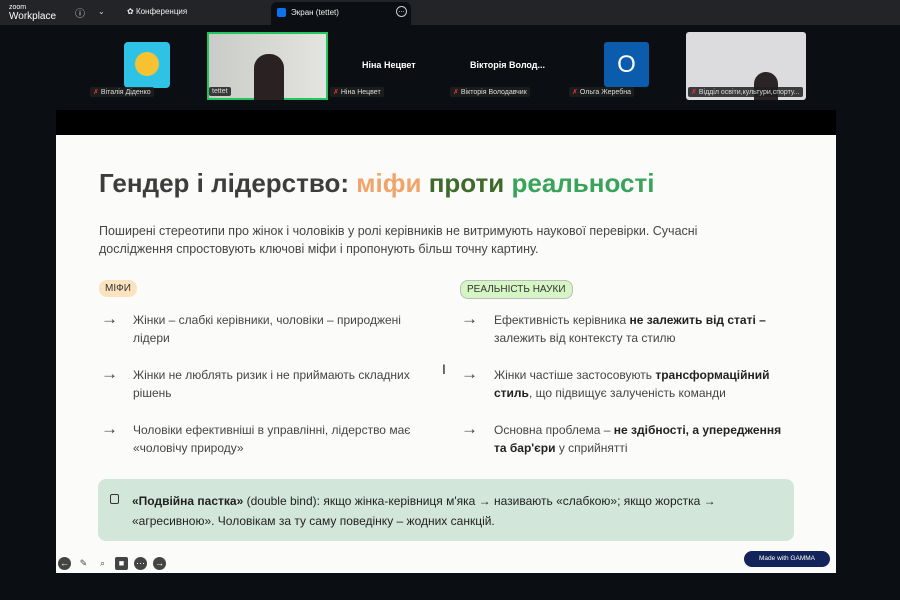  I want to click on name-text: Віталія Діденко, so click(125, 92).